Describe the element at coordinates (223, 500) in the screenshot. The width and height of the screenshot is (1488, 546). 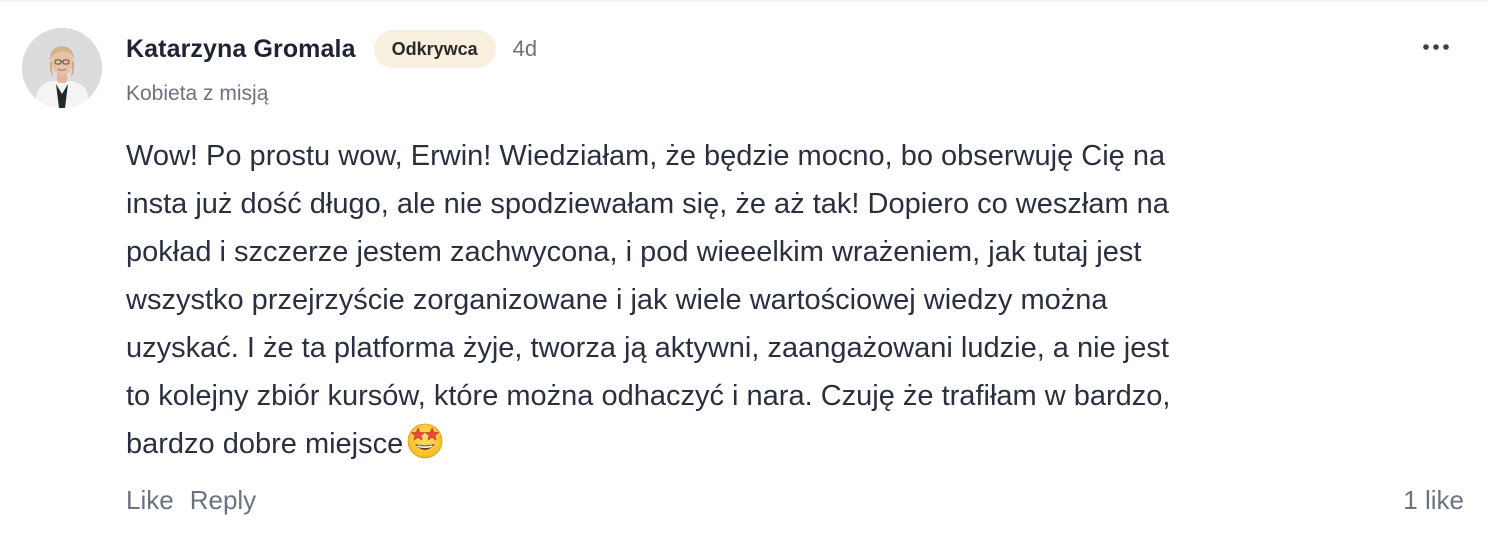
I see `reply-button: Reply` at that location.